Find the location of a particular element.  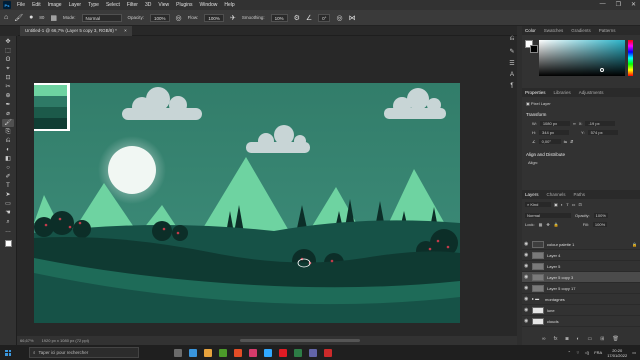

gradient-tool-icon: ◧ is located at coordinates (8, 159).